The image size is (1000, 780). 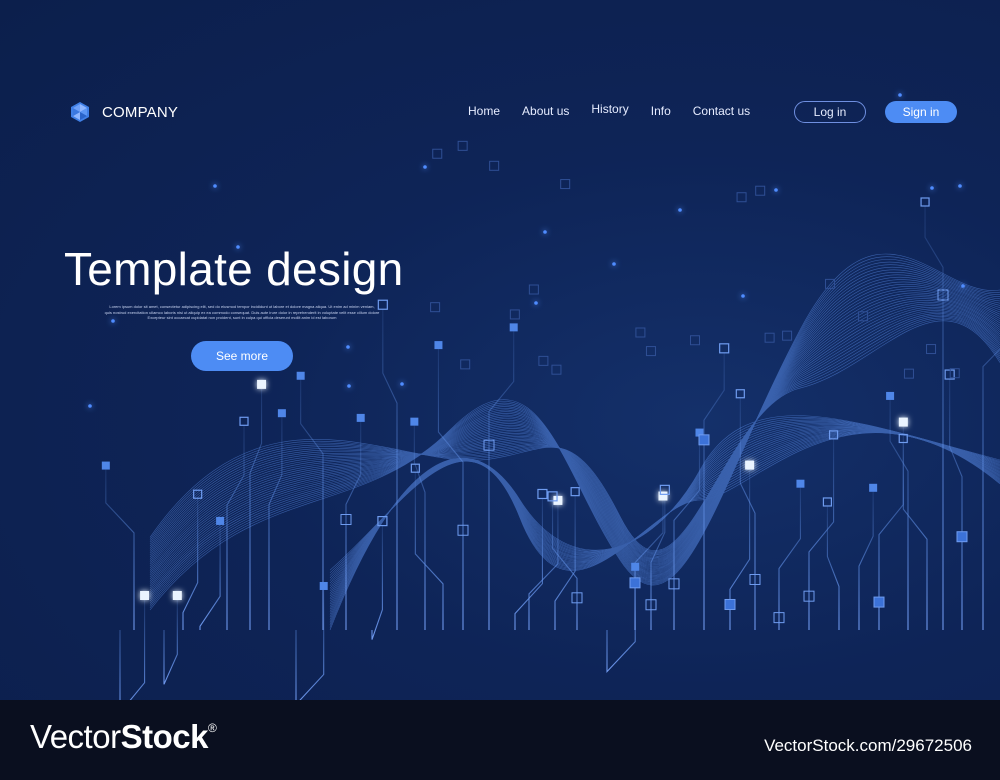 What do you see at coordinates (545, 111) in the screenshot?
I see `nav-about-us: About us` at bounding box center [545, 111].